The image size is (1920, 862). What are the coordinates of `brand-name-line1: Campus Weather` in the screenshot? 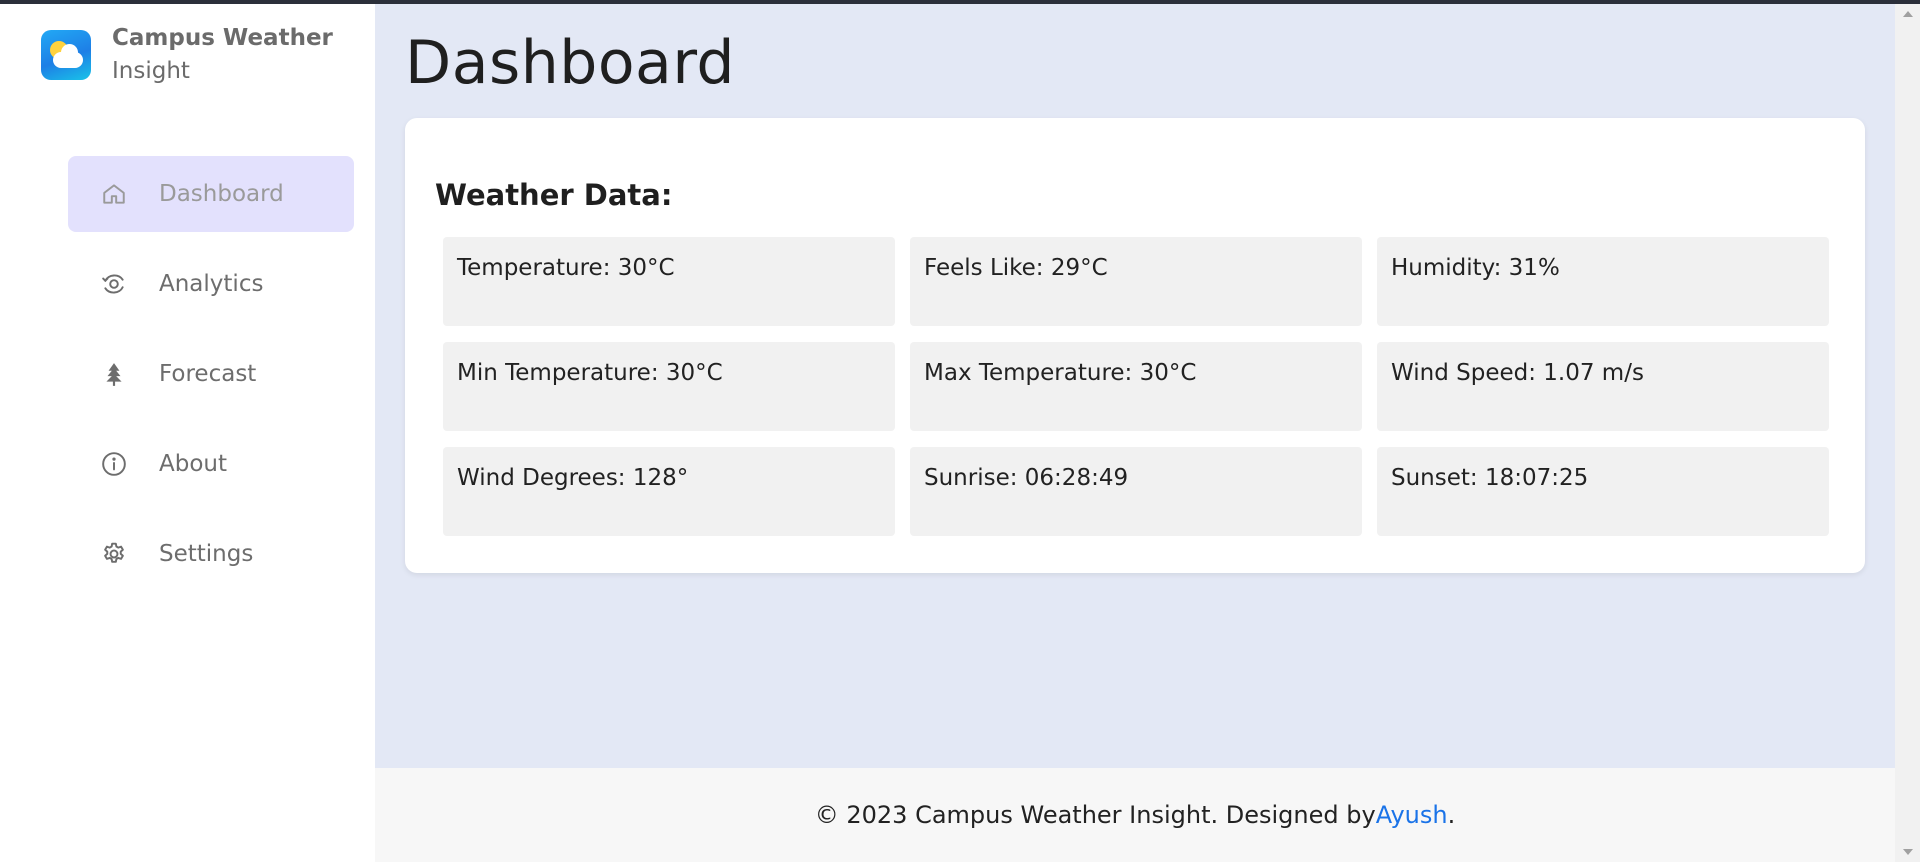 It's located at (222, 38).